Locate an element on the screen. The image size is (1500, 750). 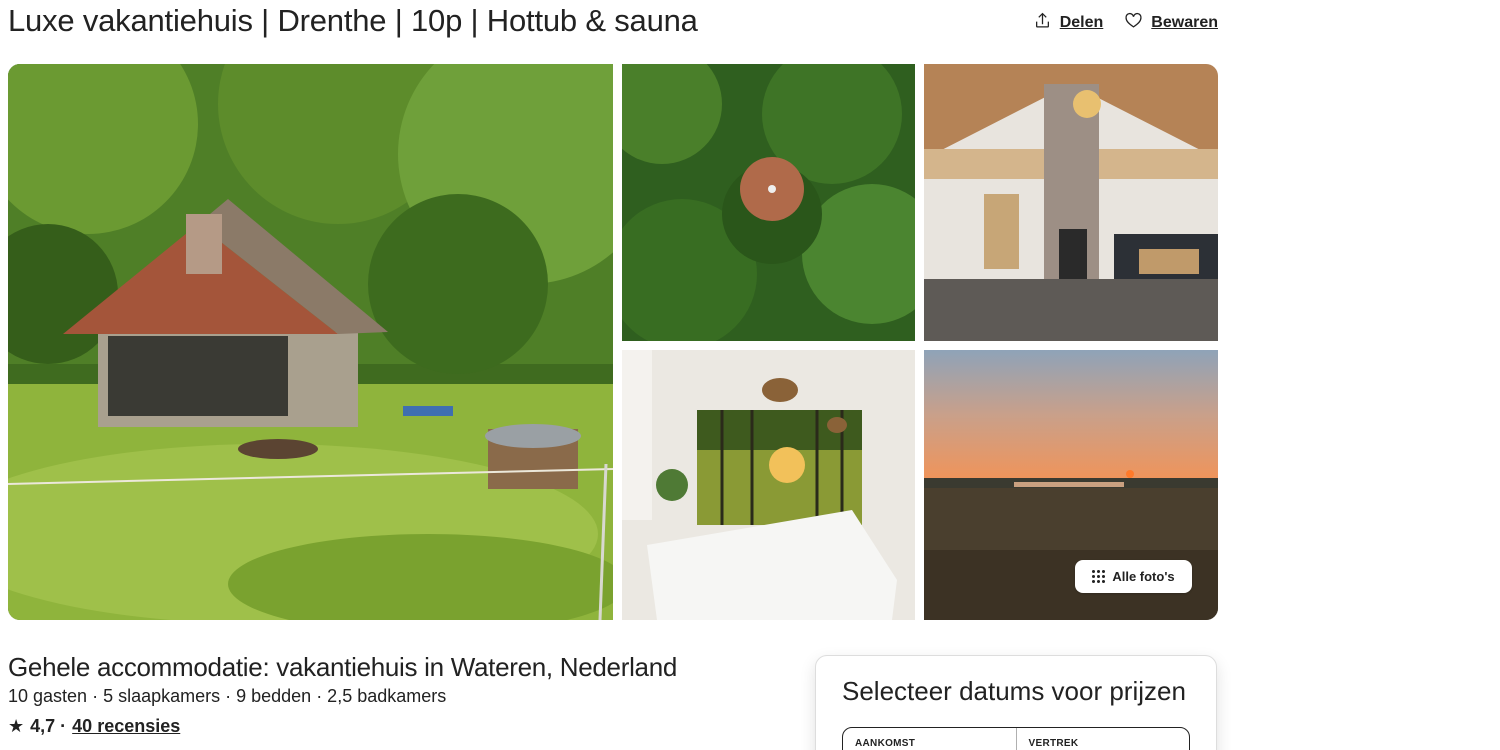
rating-value: 4,7 · is located at coordinates (48, 726).